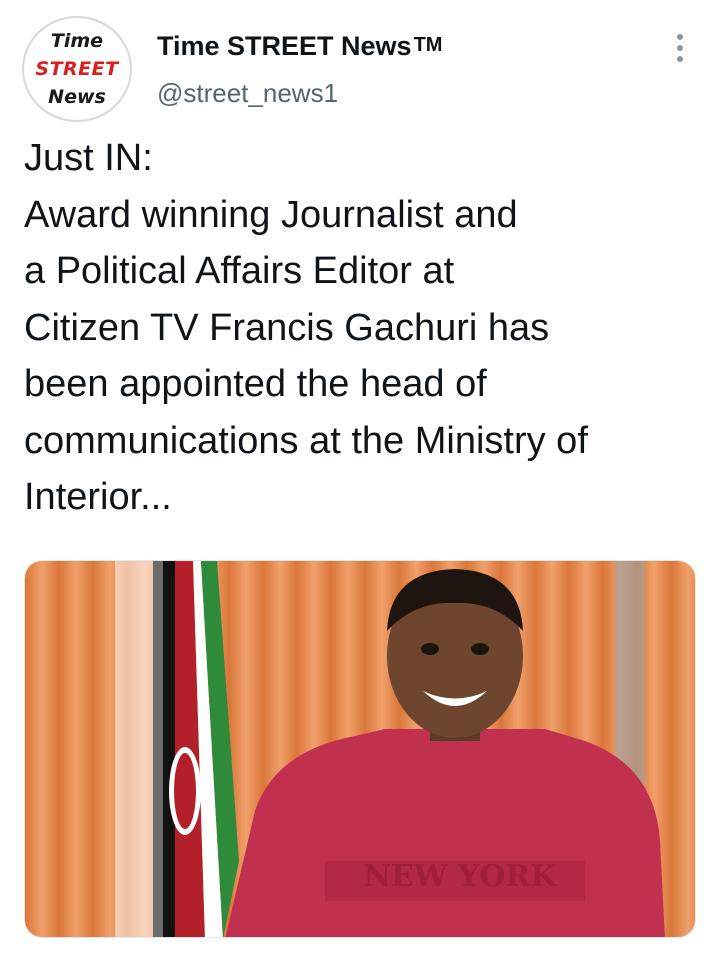 The image size is (720, 955). What do you see at coordinates (135, 749) in the screenshot?
I see `curtain-highlight` at bounding box center [135, 749].